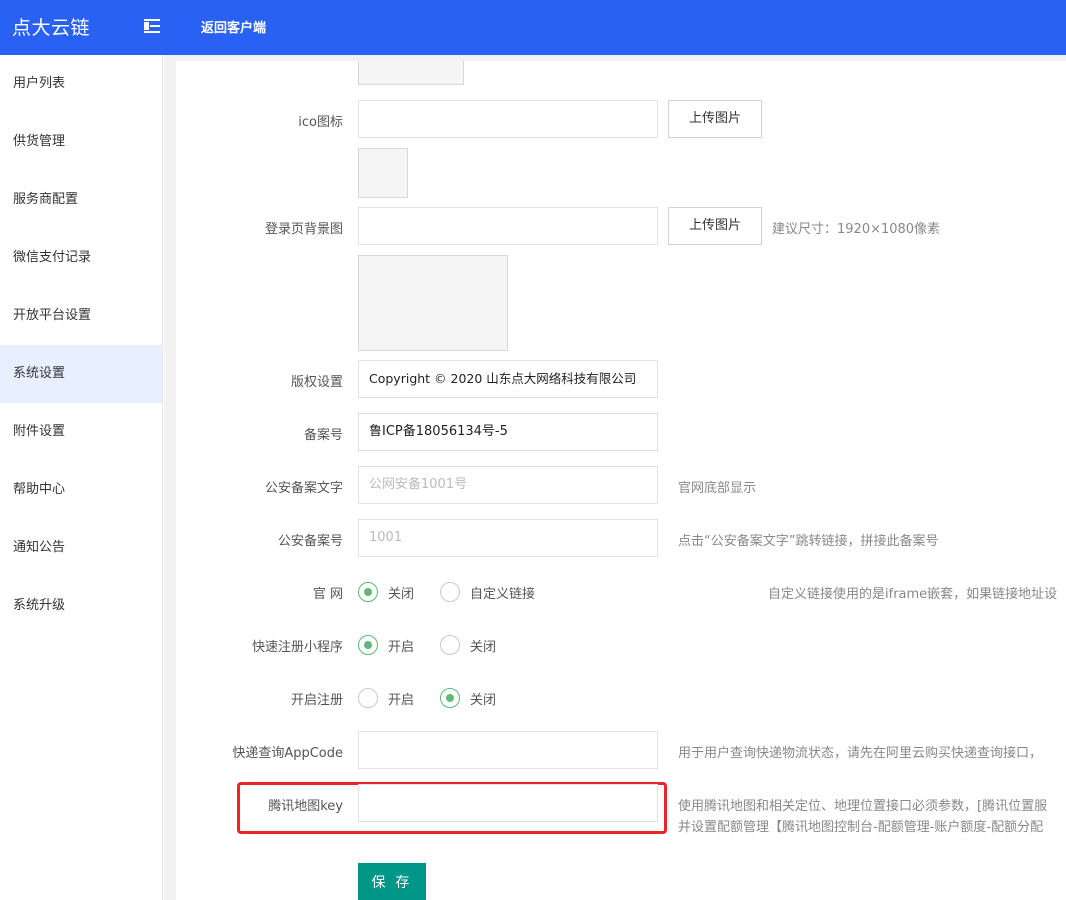 The image size is (1066, 900). I want to click on sidebar-item-user-list: 用户列表, so click(81, 84).